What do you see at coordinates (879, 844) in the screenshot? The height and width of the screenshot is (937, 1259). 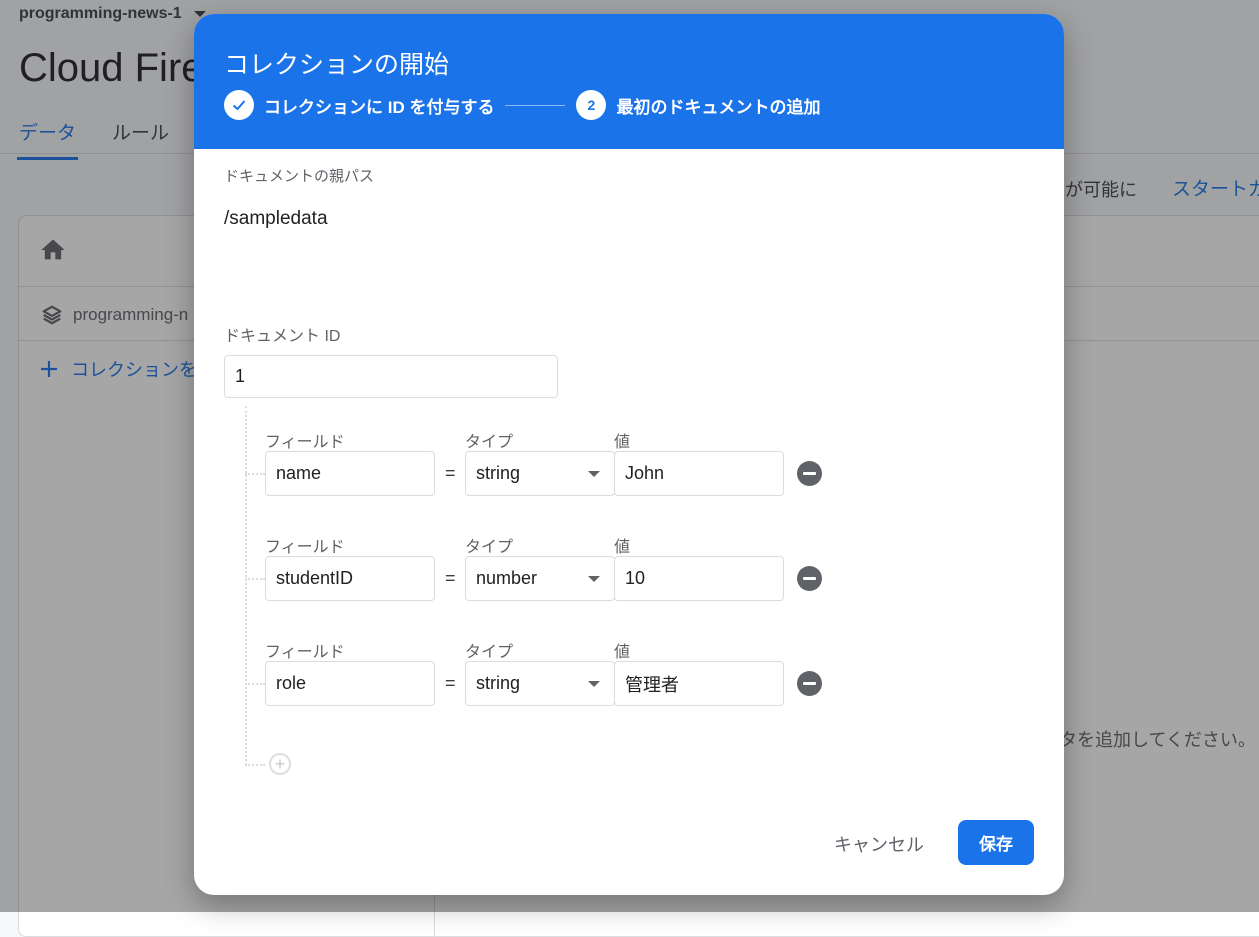 I see `cancel-button: キャンセル` at bounding box center [879, 844].